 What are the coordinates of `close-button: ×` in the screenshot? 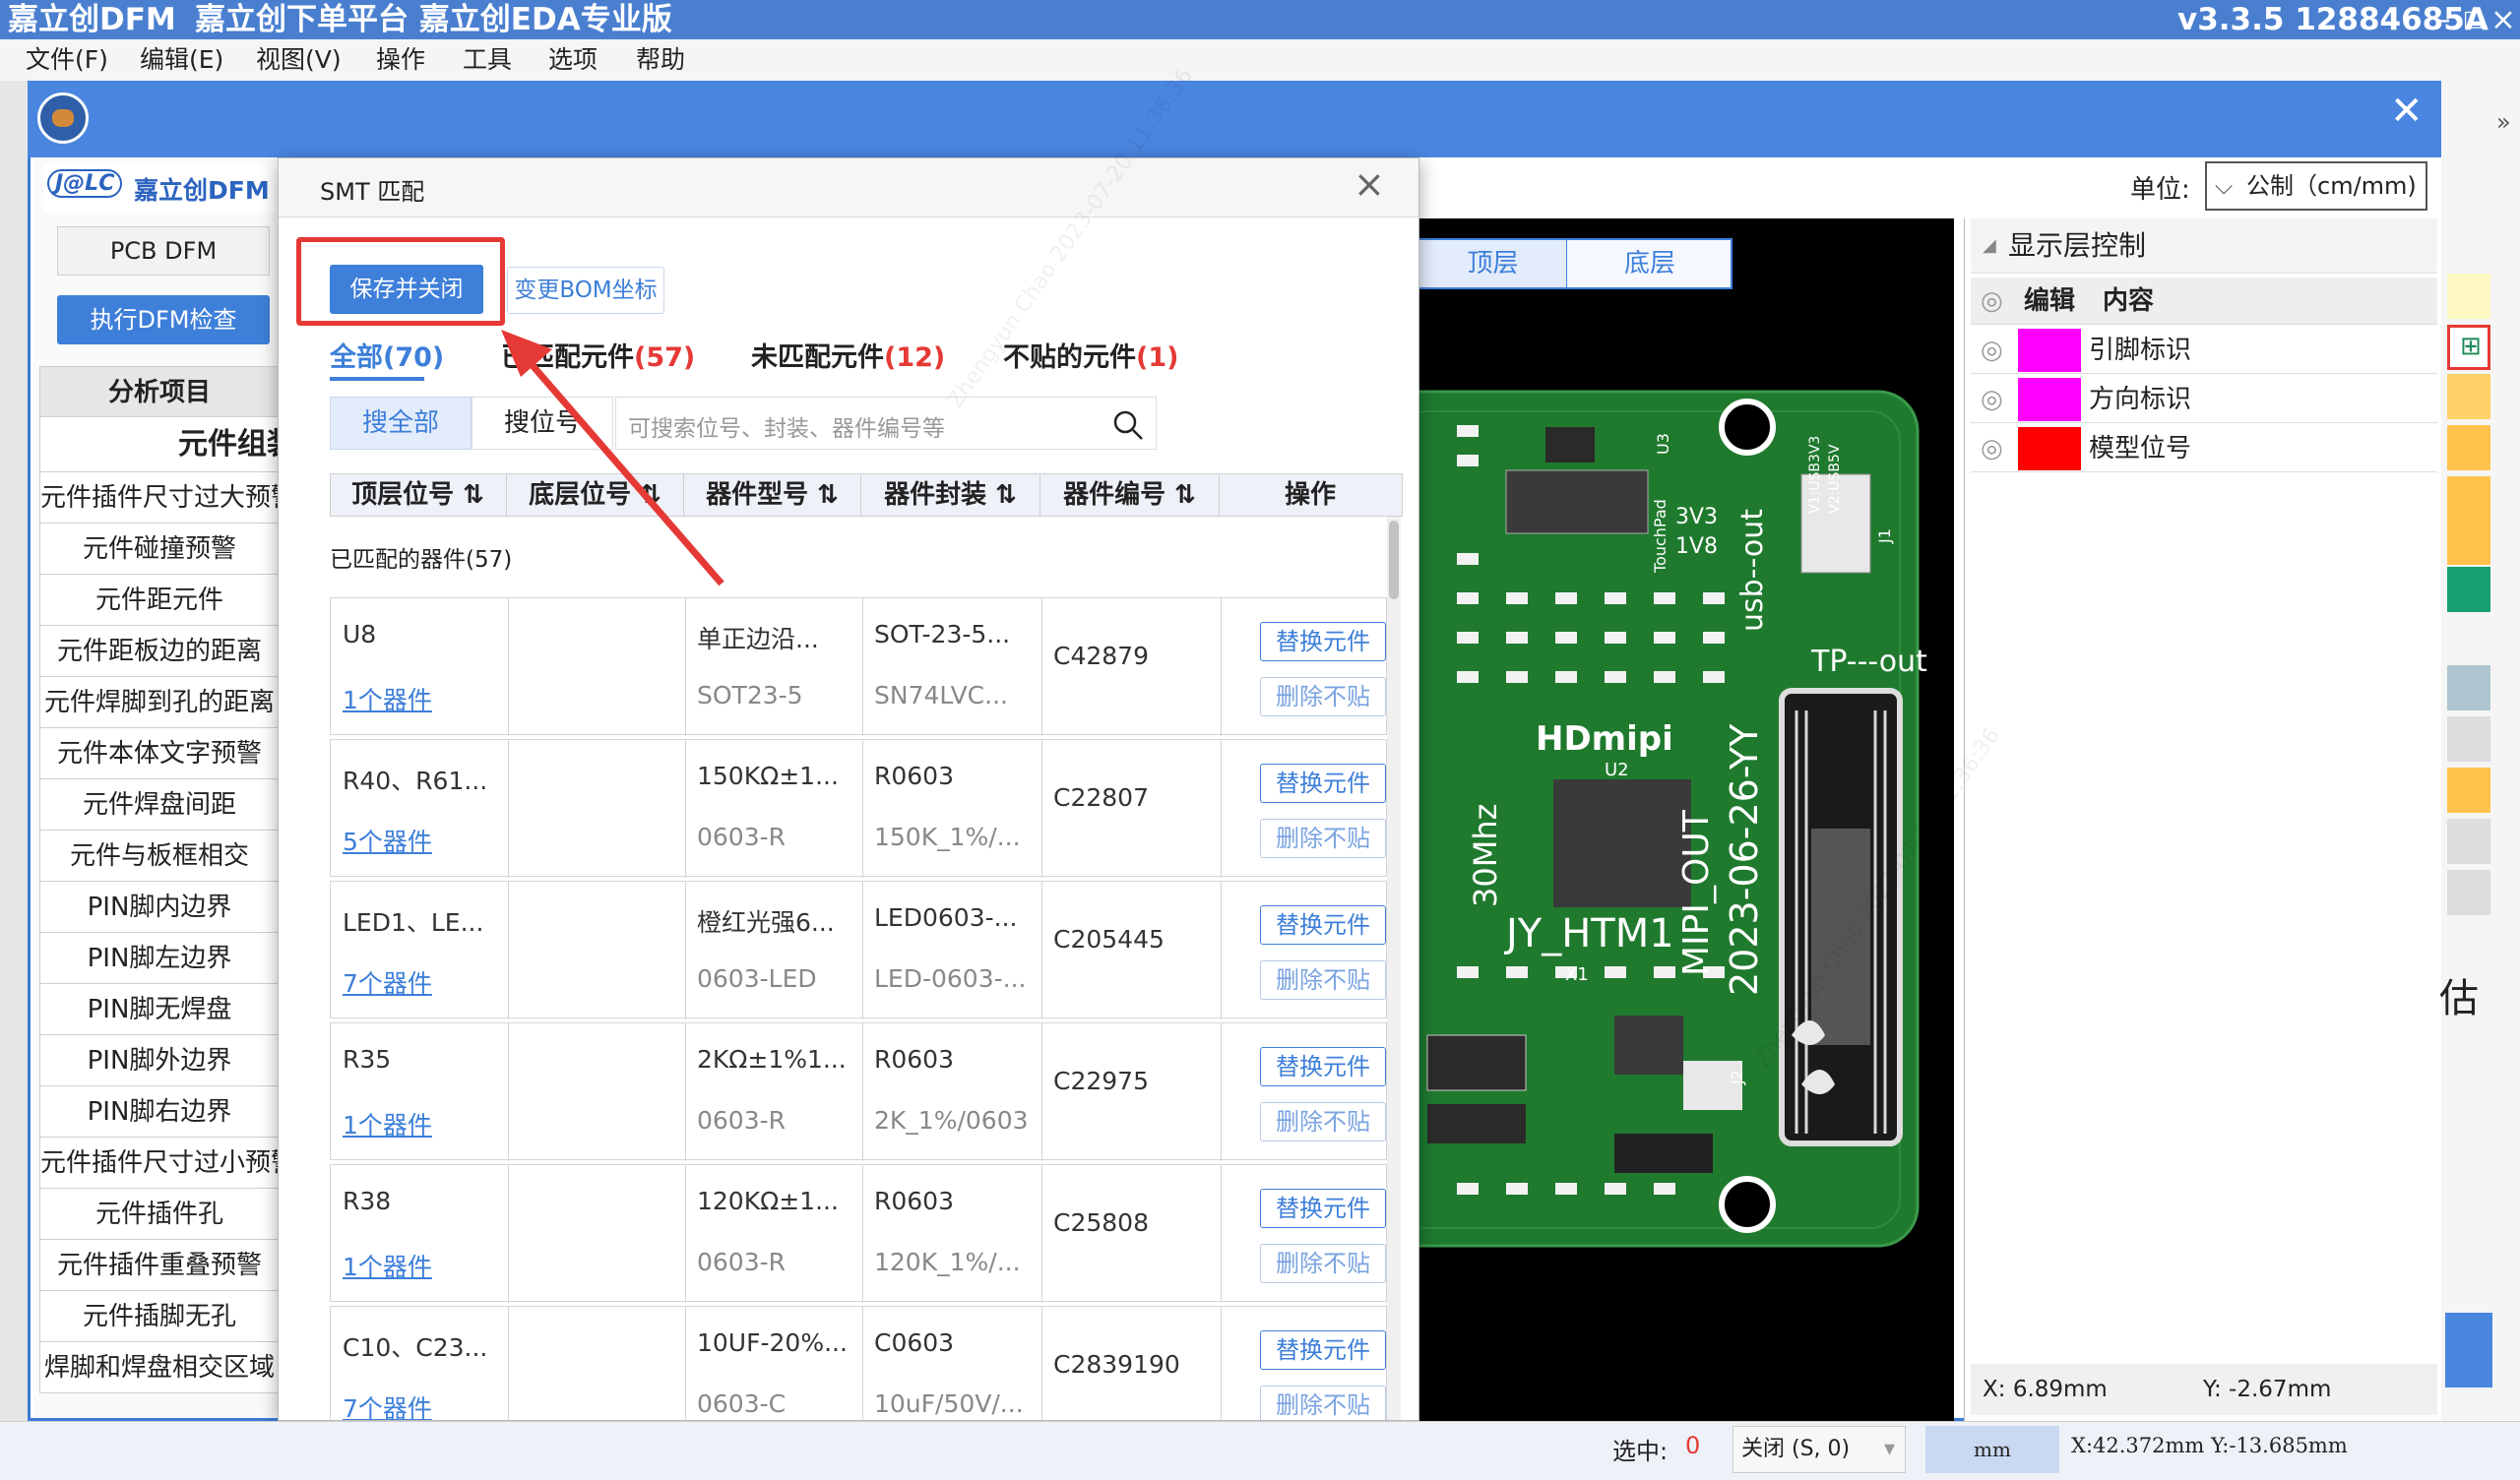 It's located at (2503, 20).